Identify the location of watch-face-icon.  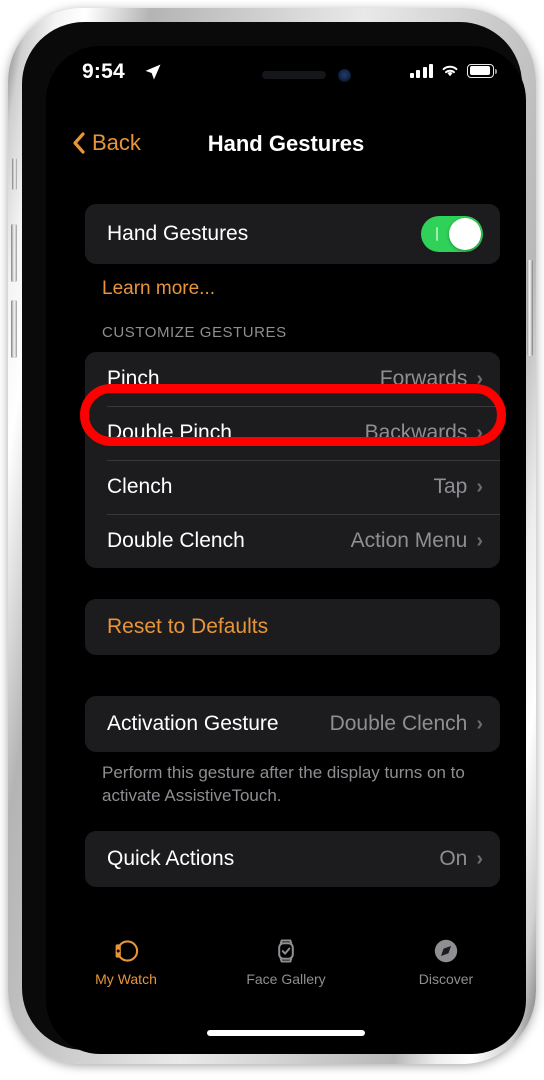
(286, 951).